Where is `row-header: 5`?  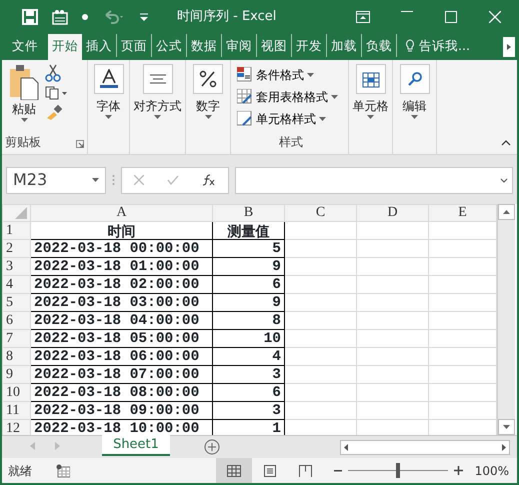
row-header: 5 is located at coordinates (16, 303).